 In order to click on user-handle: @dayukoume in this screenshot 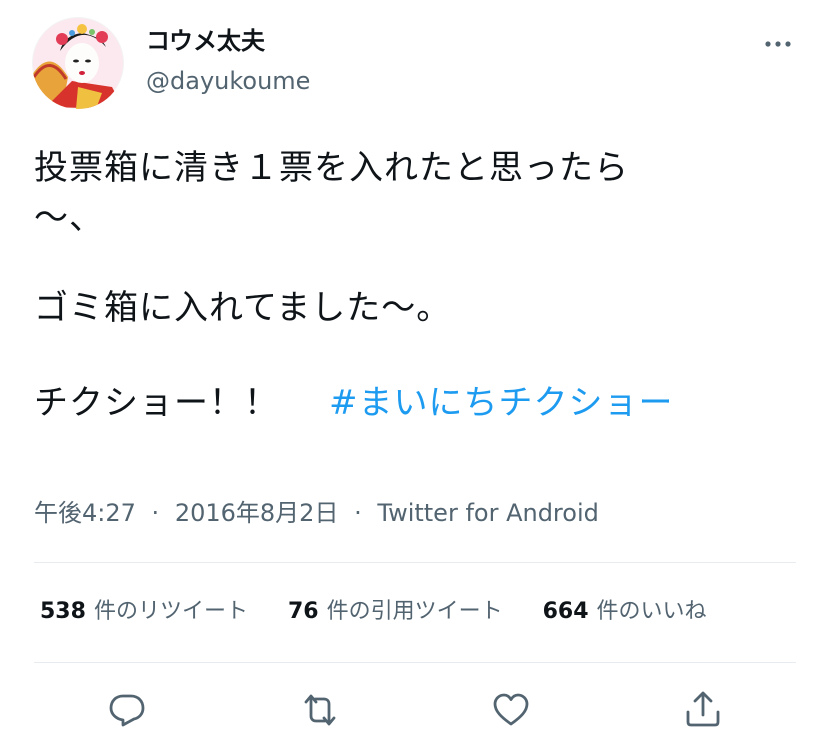, I will do `click(228, 81)`.